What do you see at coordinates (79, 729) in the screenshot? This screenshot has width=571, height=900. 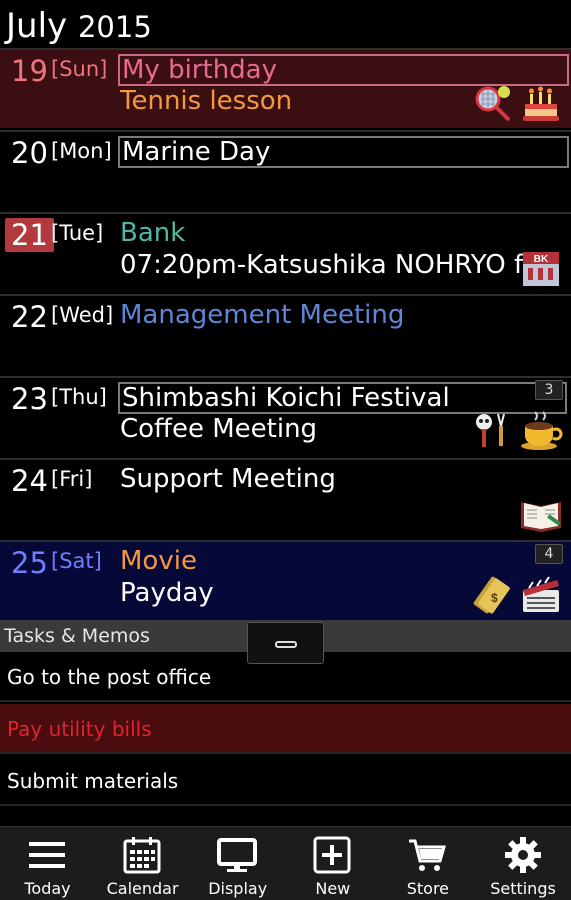 I see `task-label: Pay utility bills` at bounding box center [79, 729].